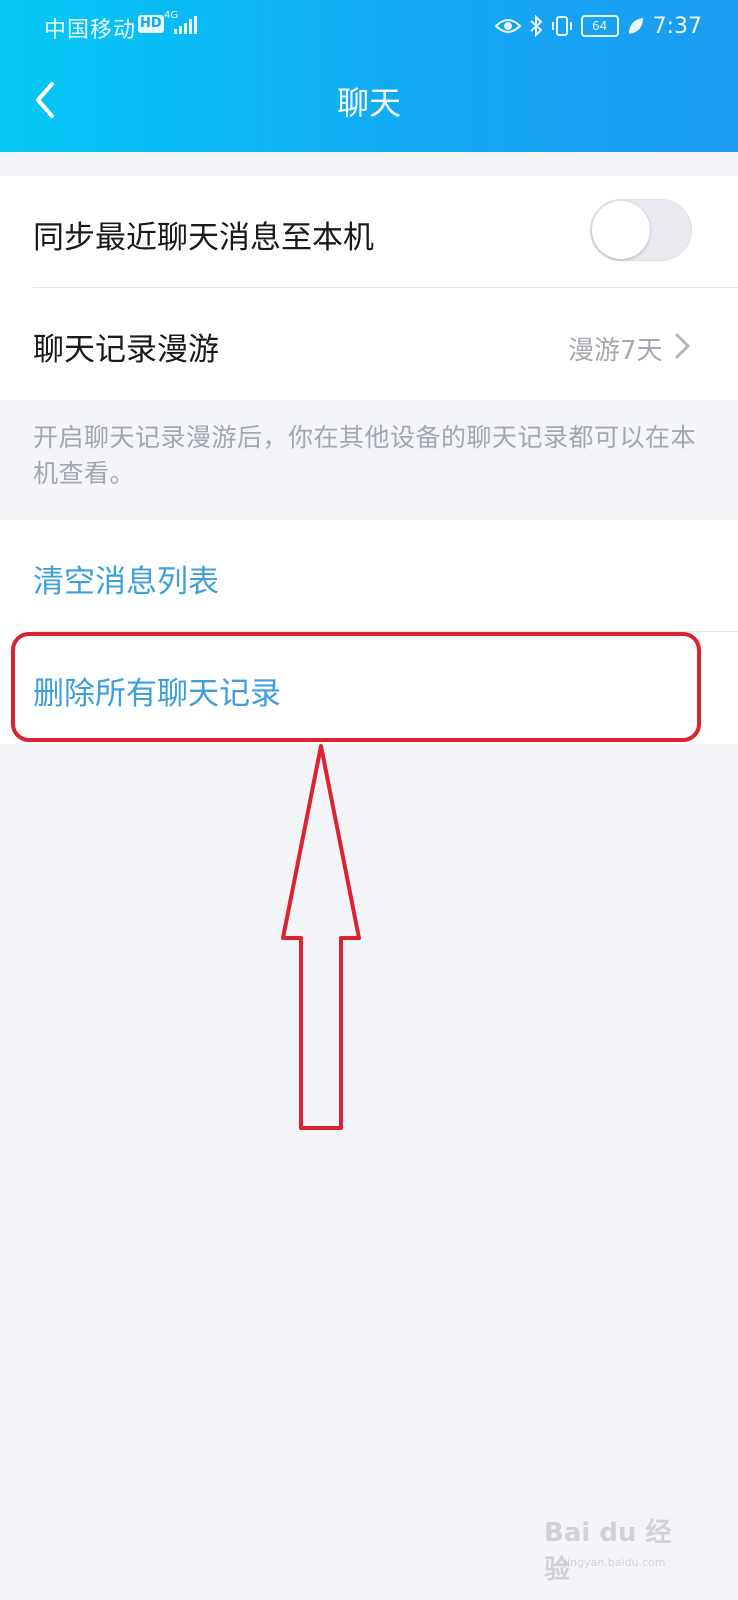 The image size is (738, 1600). Describe the element at coordinates (615, 351) in the screenshot. I see `roaming-value: 漫游7天` at that location.